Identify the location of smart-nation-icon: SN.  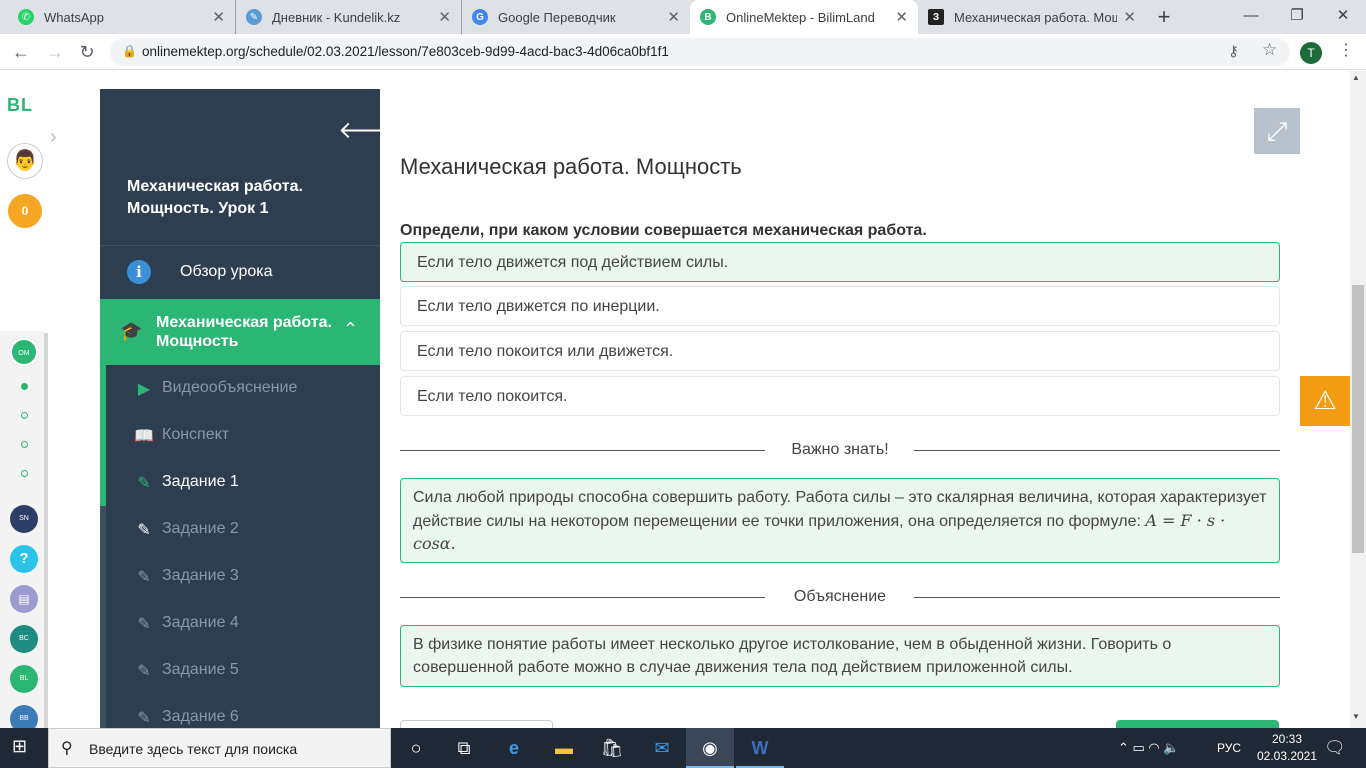
(24, 519).